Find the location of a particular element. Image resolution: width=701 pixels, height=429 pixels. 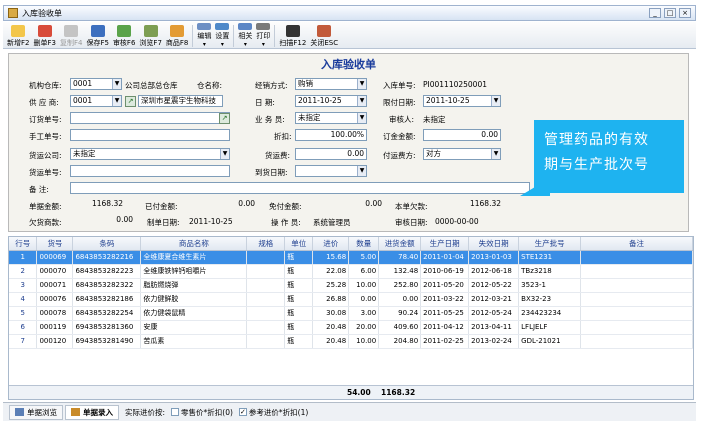

table-cell: 全维康夏合维生素片 is located at coordinates (194, 257).